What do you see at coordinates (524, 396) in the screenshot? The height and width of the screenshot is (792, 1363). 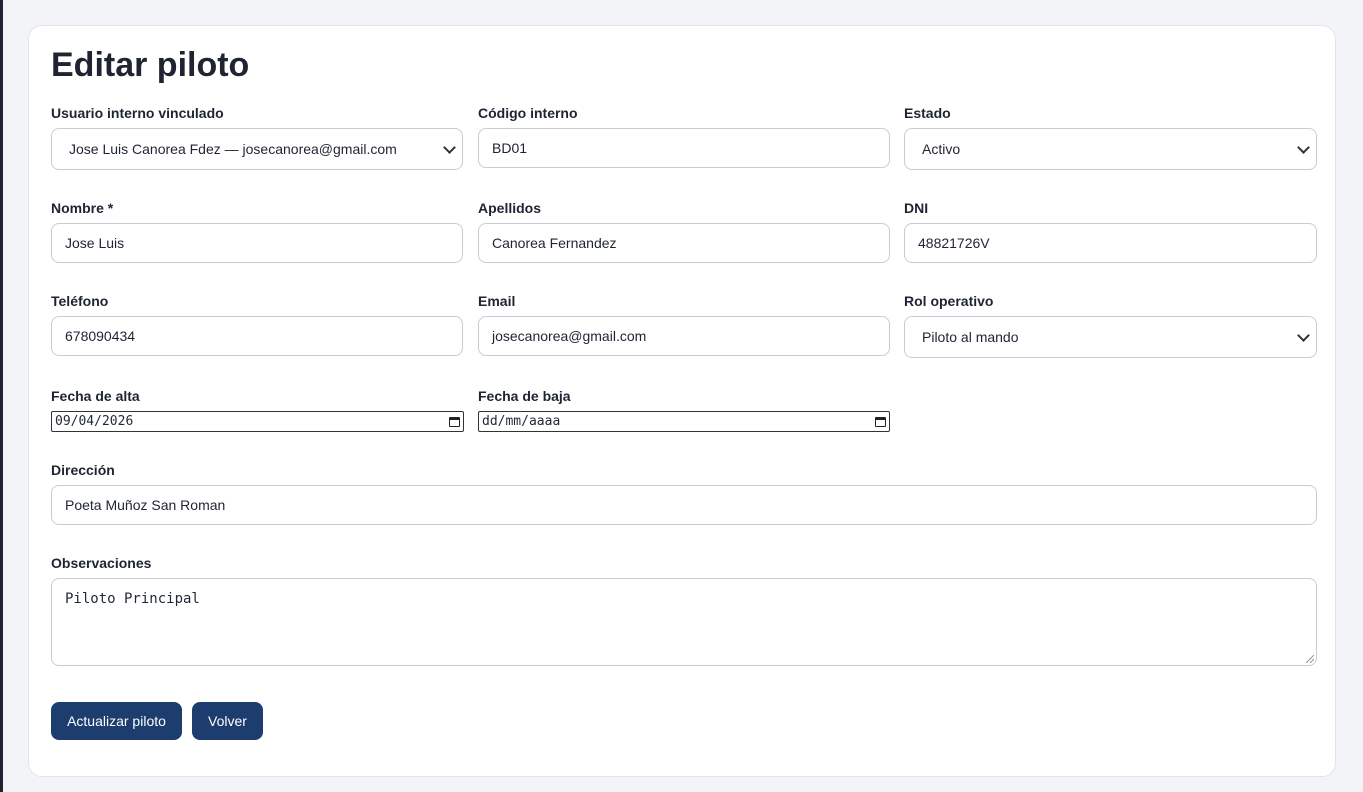 I see `fecha-baja-label: Fecha de baja` at bounding box center [524, 396].